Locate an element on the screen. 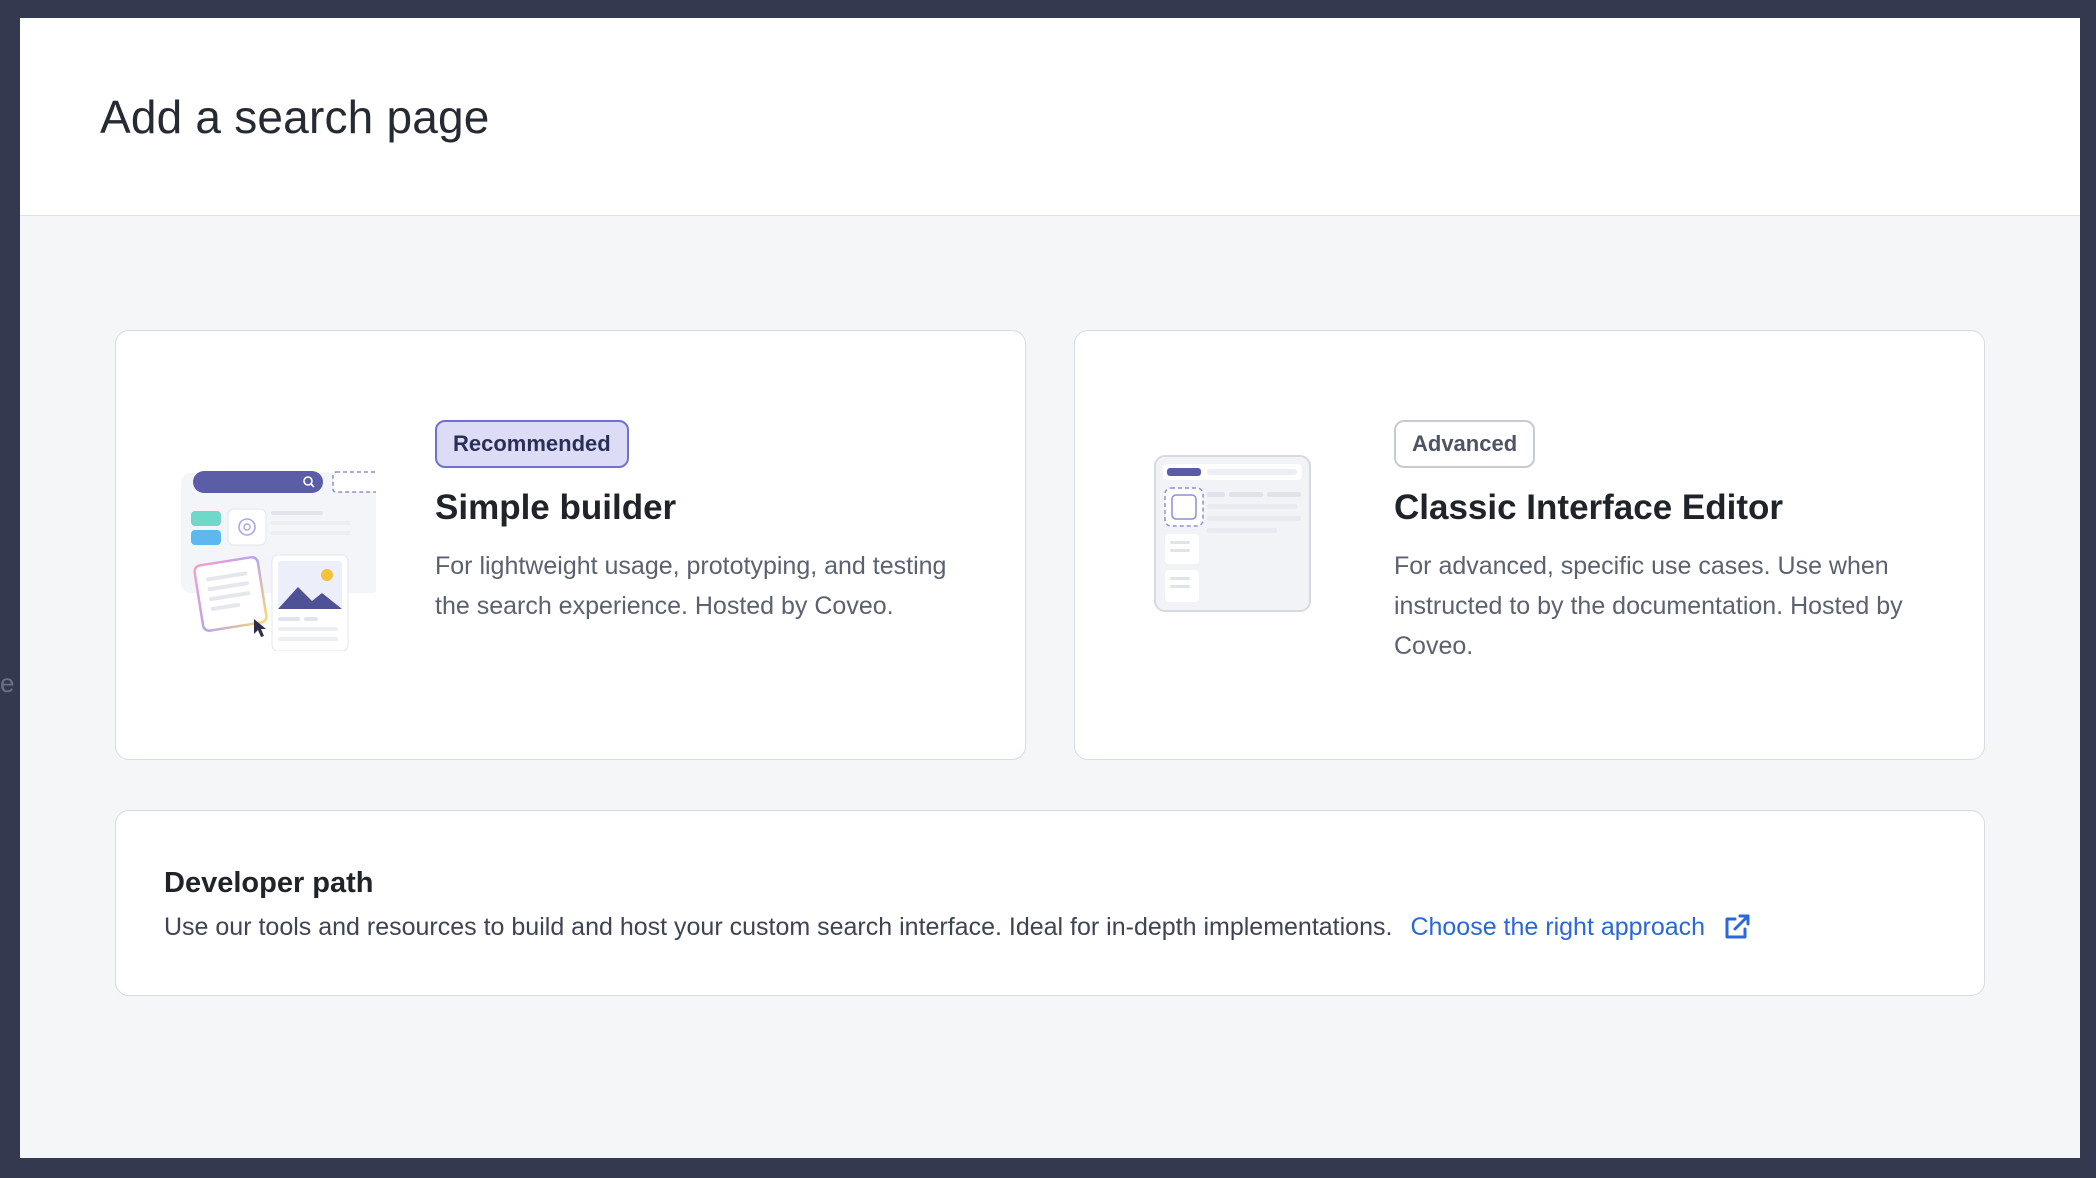  developer-path-title: Developer path is located at coordinates (269, 883).